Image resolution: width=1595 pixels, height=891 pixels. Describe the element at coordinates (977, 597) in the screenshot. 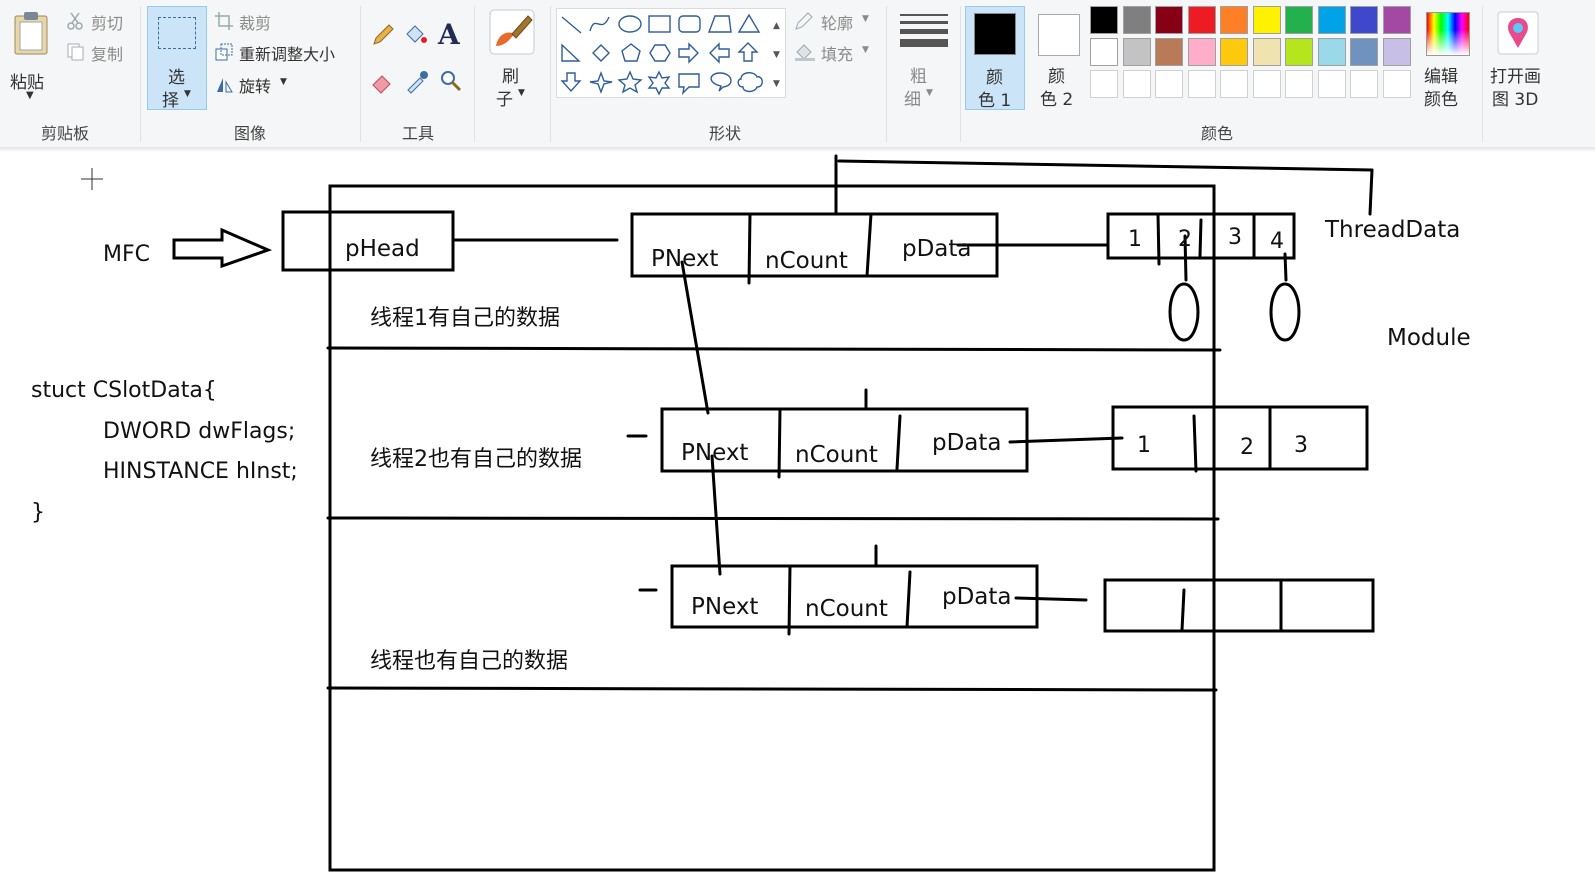

I see `node3-pdata: pData` at that location.